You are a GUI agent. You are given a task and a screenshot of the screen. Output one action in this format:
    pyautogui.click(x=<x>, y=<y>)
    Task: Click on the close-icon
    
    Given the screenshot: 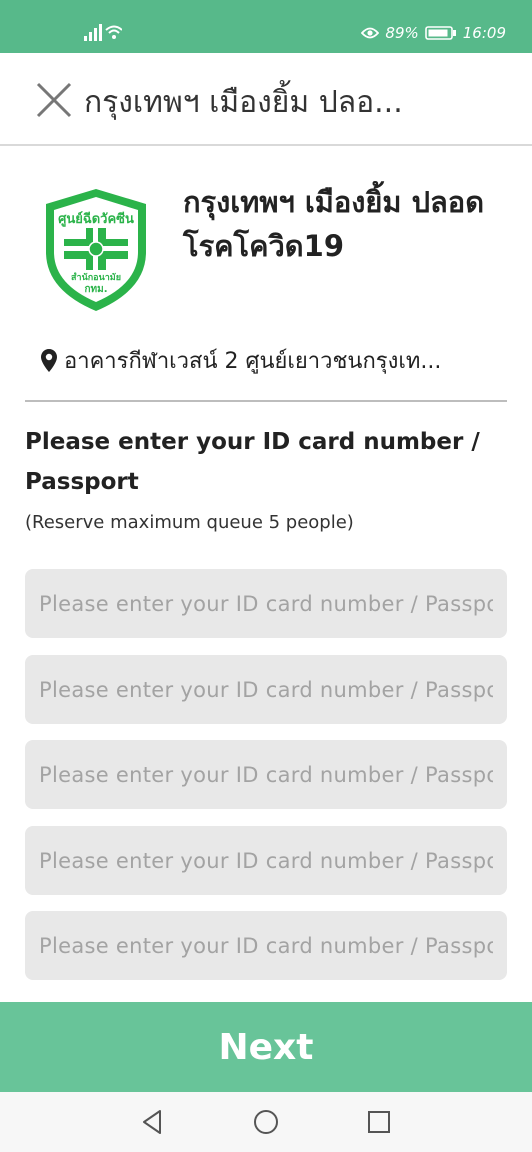 What is the action you would take?
    pyautogui.click(x=54, y=100)
    